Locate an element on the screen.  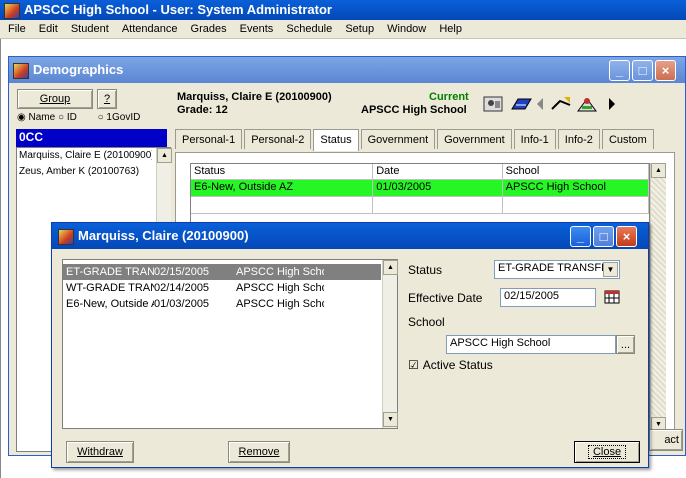
keyboard-icon is located at coordinates (521, 104).